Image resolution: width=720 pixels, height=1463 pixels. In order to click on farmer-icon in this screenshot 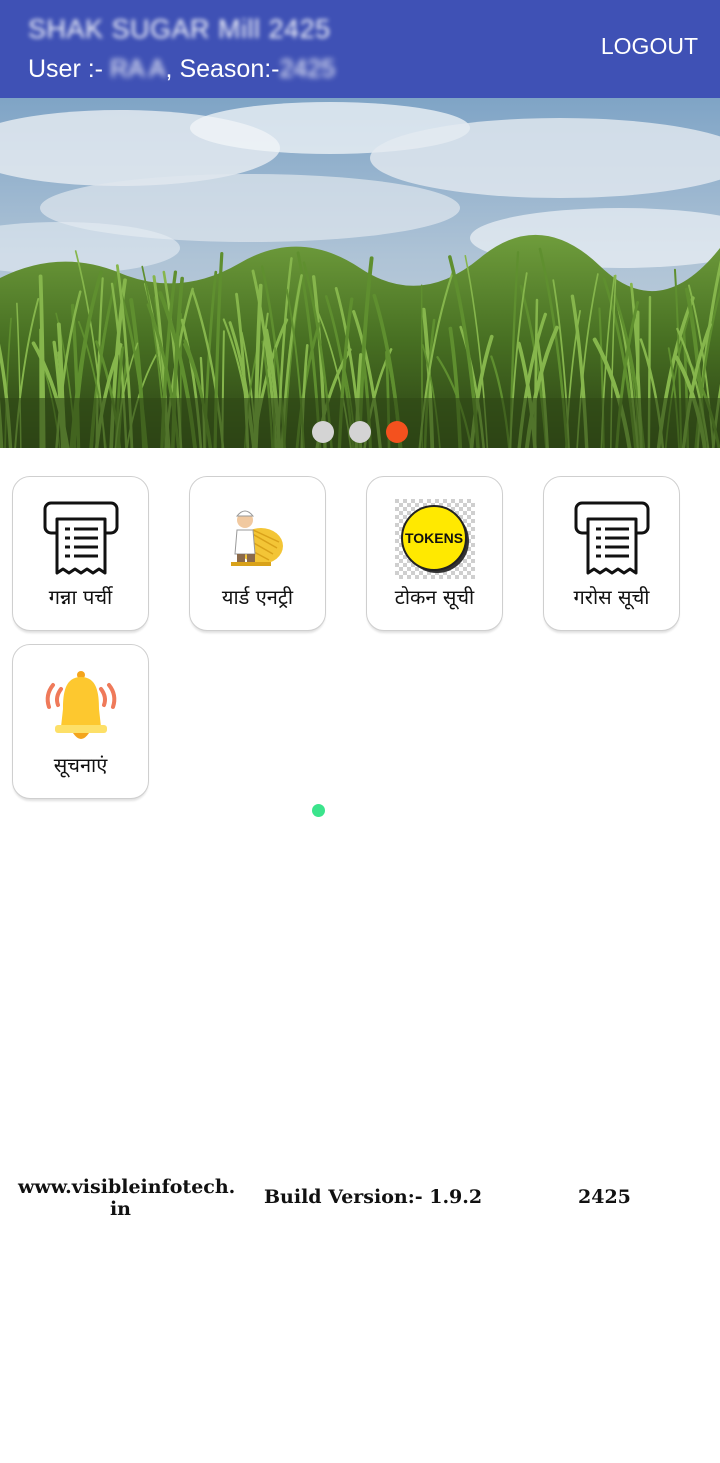, I will do `click(257, 539)`.